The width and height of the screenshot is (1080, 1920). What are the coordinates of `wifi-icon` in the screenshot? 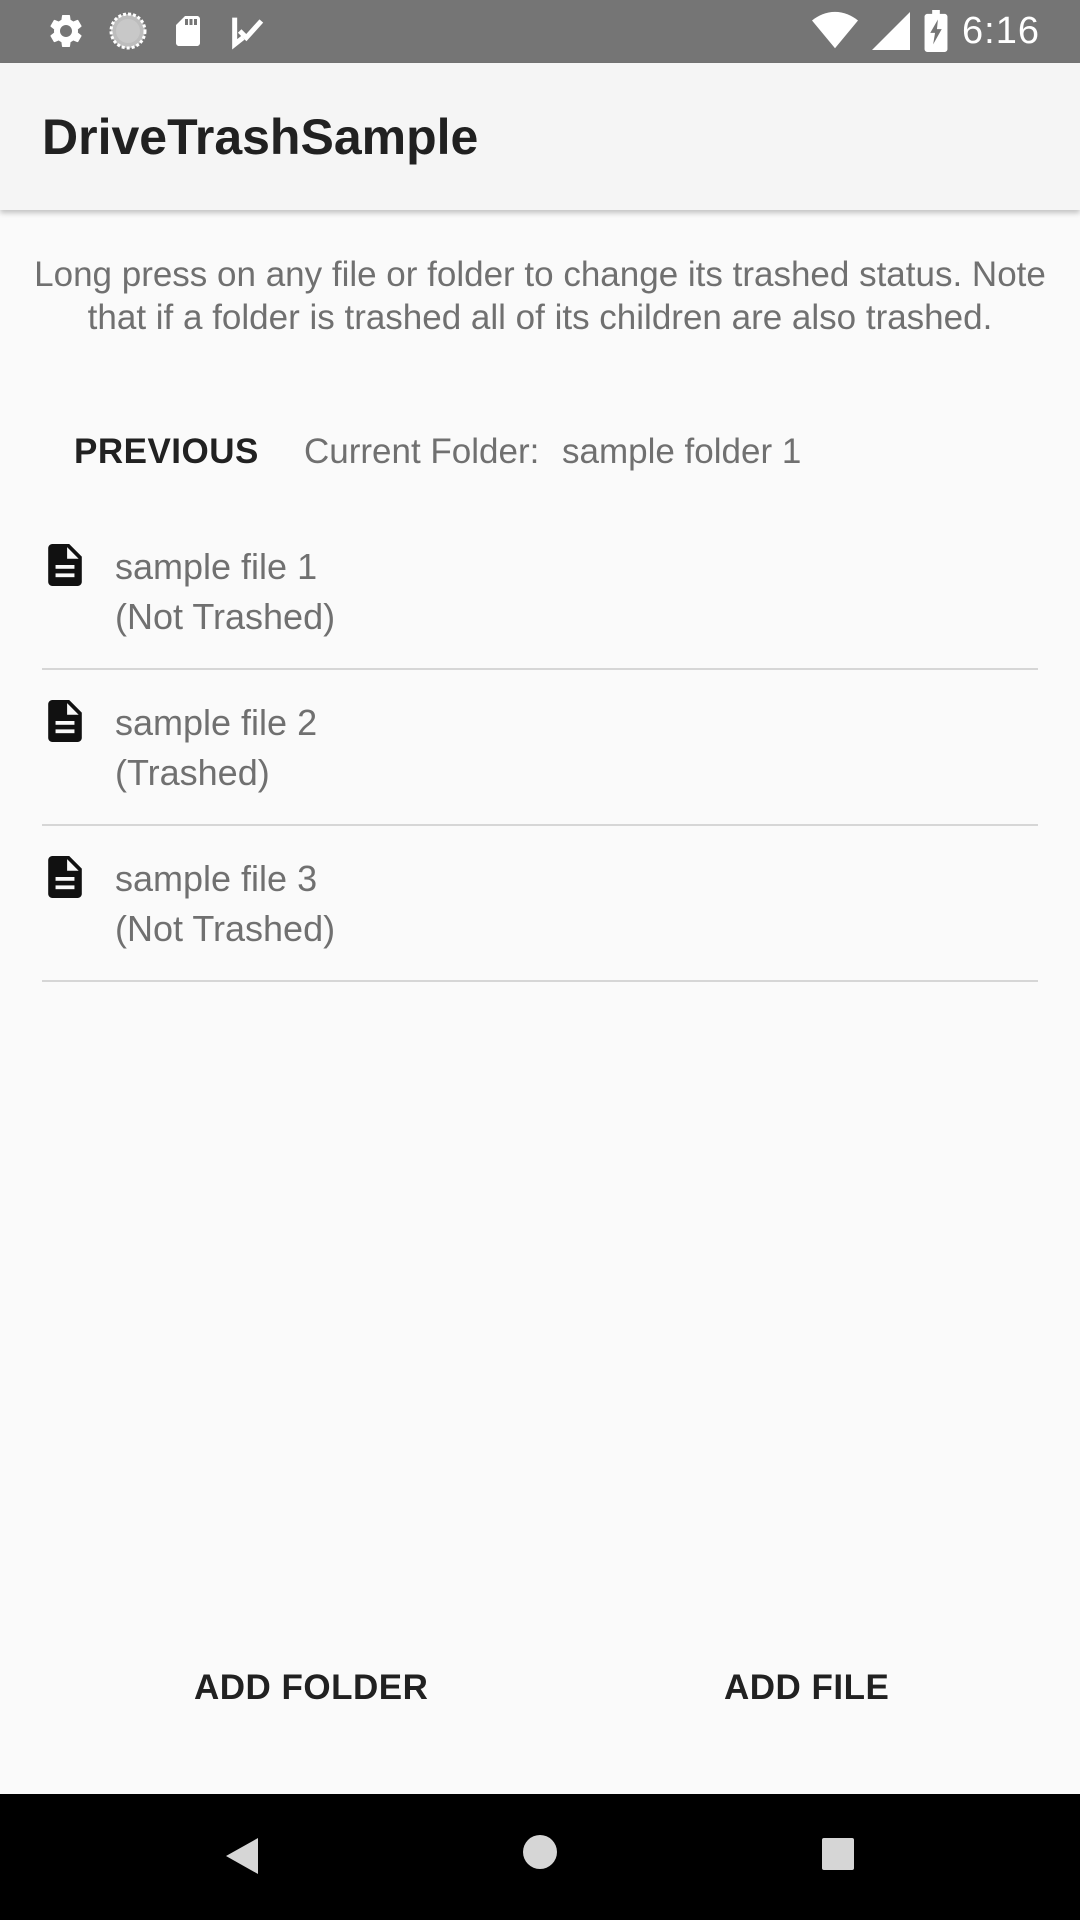 It's located at (835, 30).